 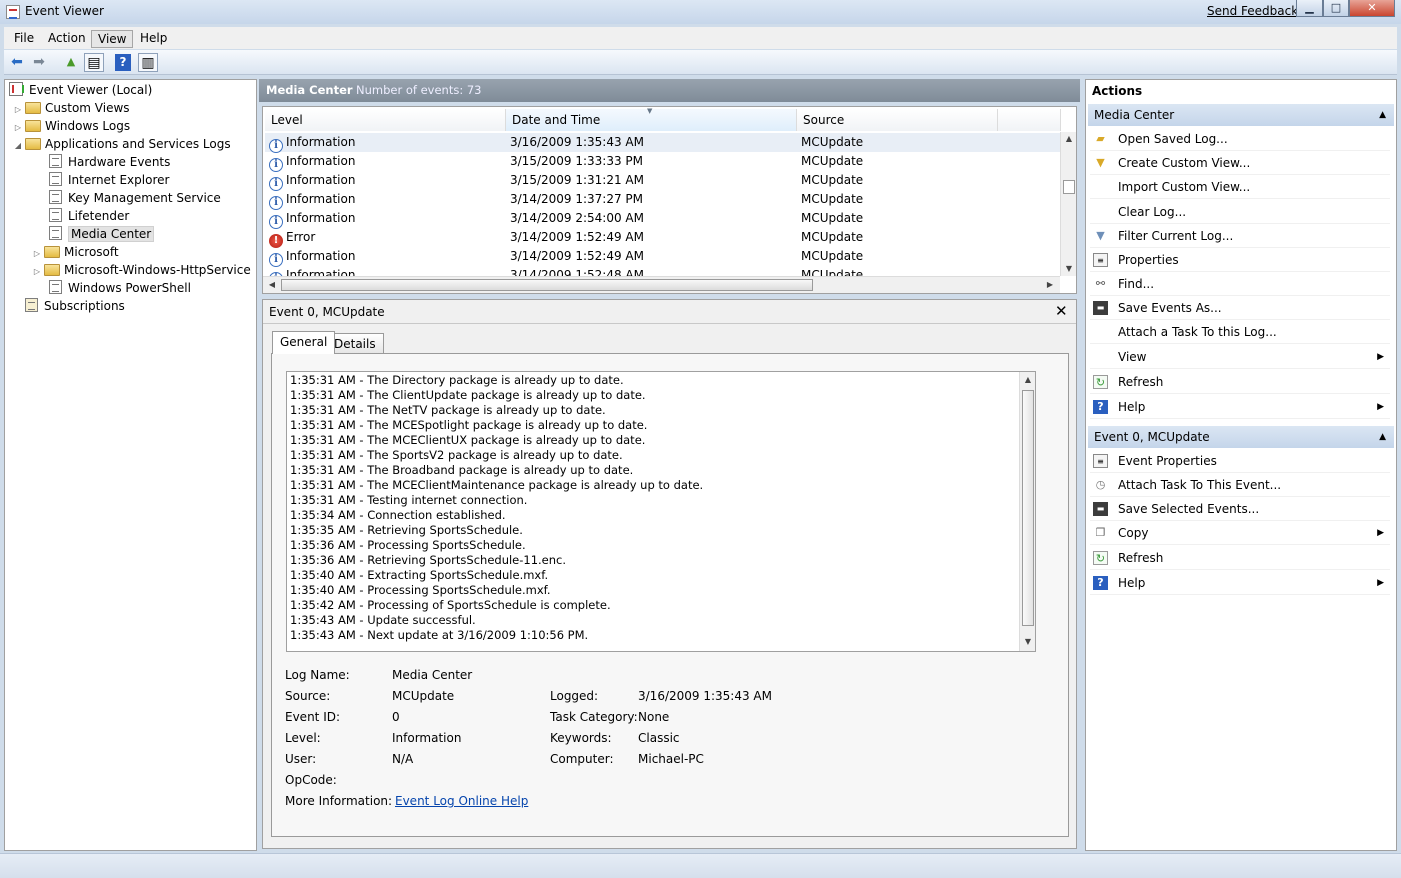 What do you see at coordinates (1336, 8) in the screenshot?
I see `maximize-button: □` at bounding box center [1336, 8].